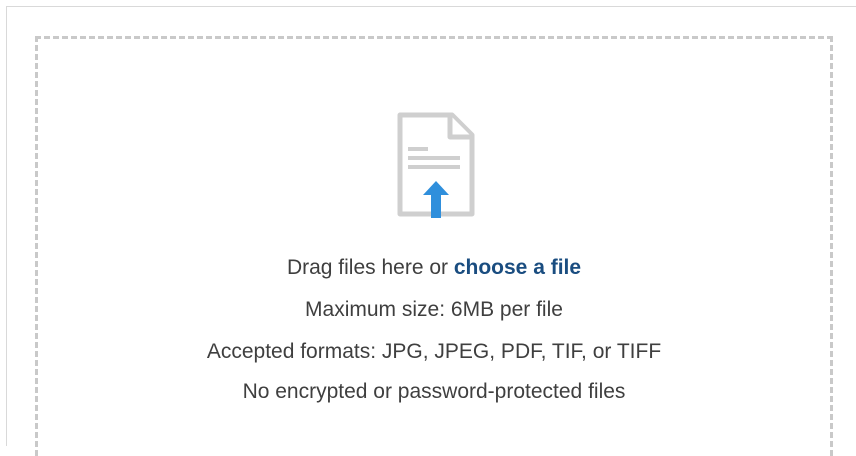  What do you see at coordinates (434, 391) in the screenshot?
I see `encryption-restriction-text: No encrypted or password-protected files` at bounding box center [434, 391].